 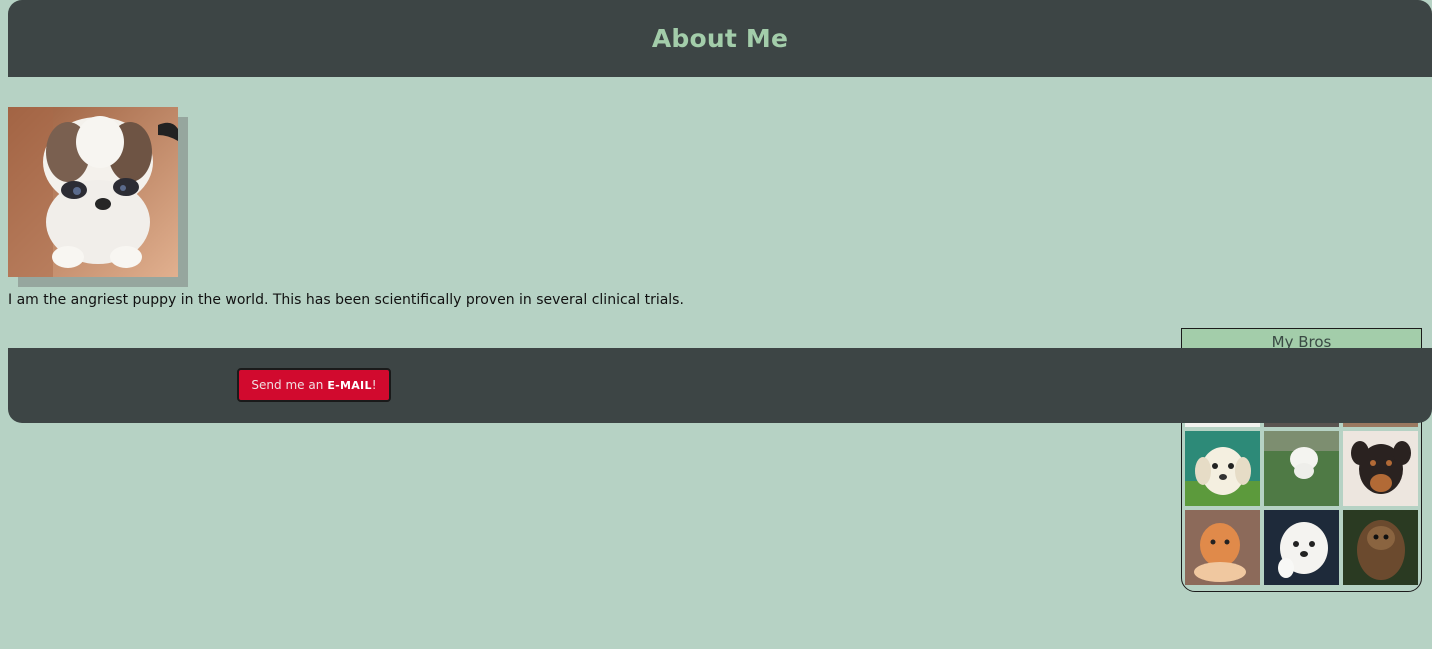 What do you see at coordinates (349, 385) in the screenshot?
I see `email-button-strong: E-MAIL` at bounding box center [349, 385].